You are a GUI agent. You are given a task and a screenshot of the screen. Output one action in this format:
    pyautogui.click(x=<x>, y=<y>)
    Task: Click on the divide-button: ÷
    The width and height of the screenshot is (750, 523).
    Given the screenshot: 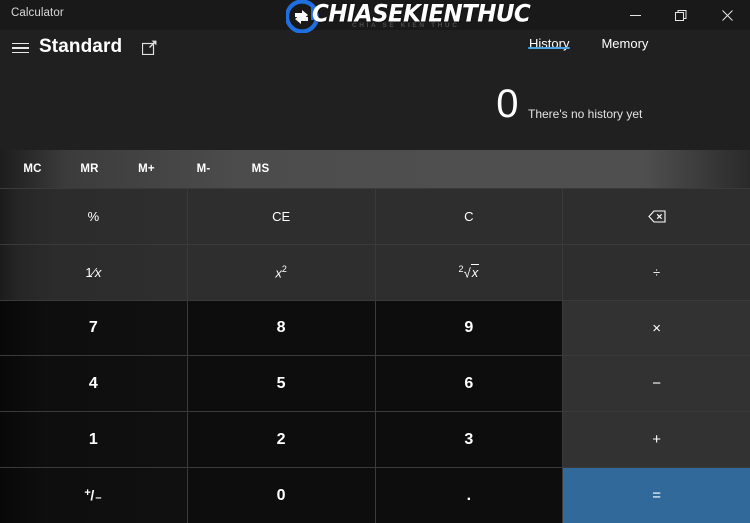 What is the action you would take?
    pyautogui.click(x=656, y=272)
    